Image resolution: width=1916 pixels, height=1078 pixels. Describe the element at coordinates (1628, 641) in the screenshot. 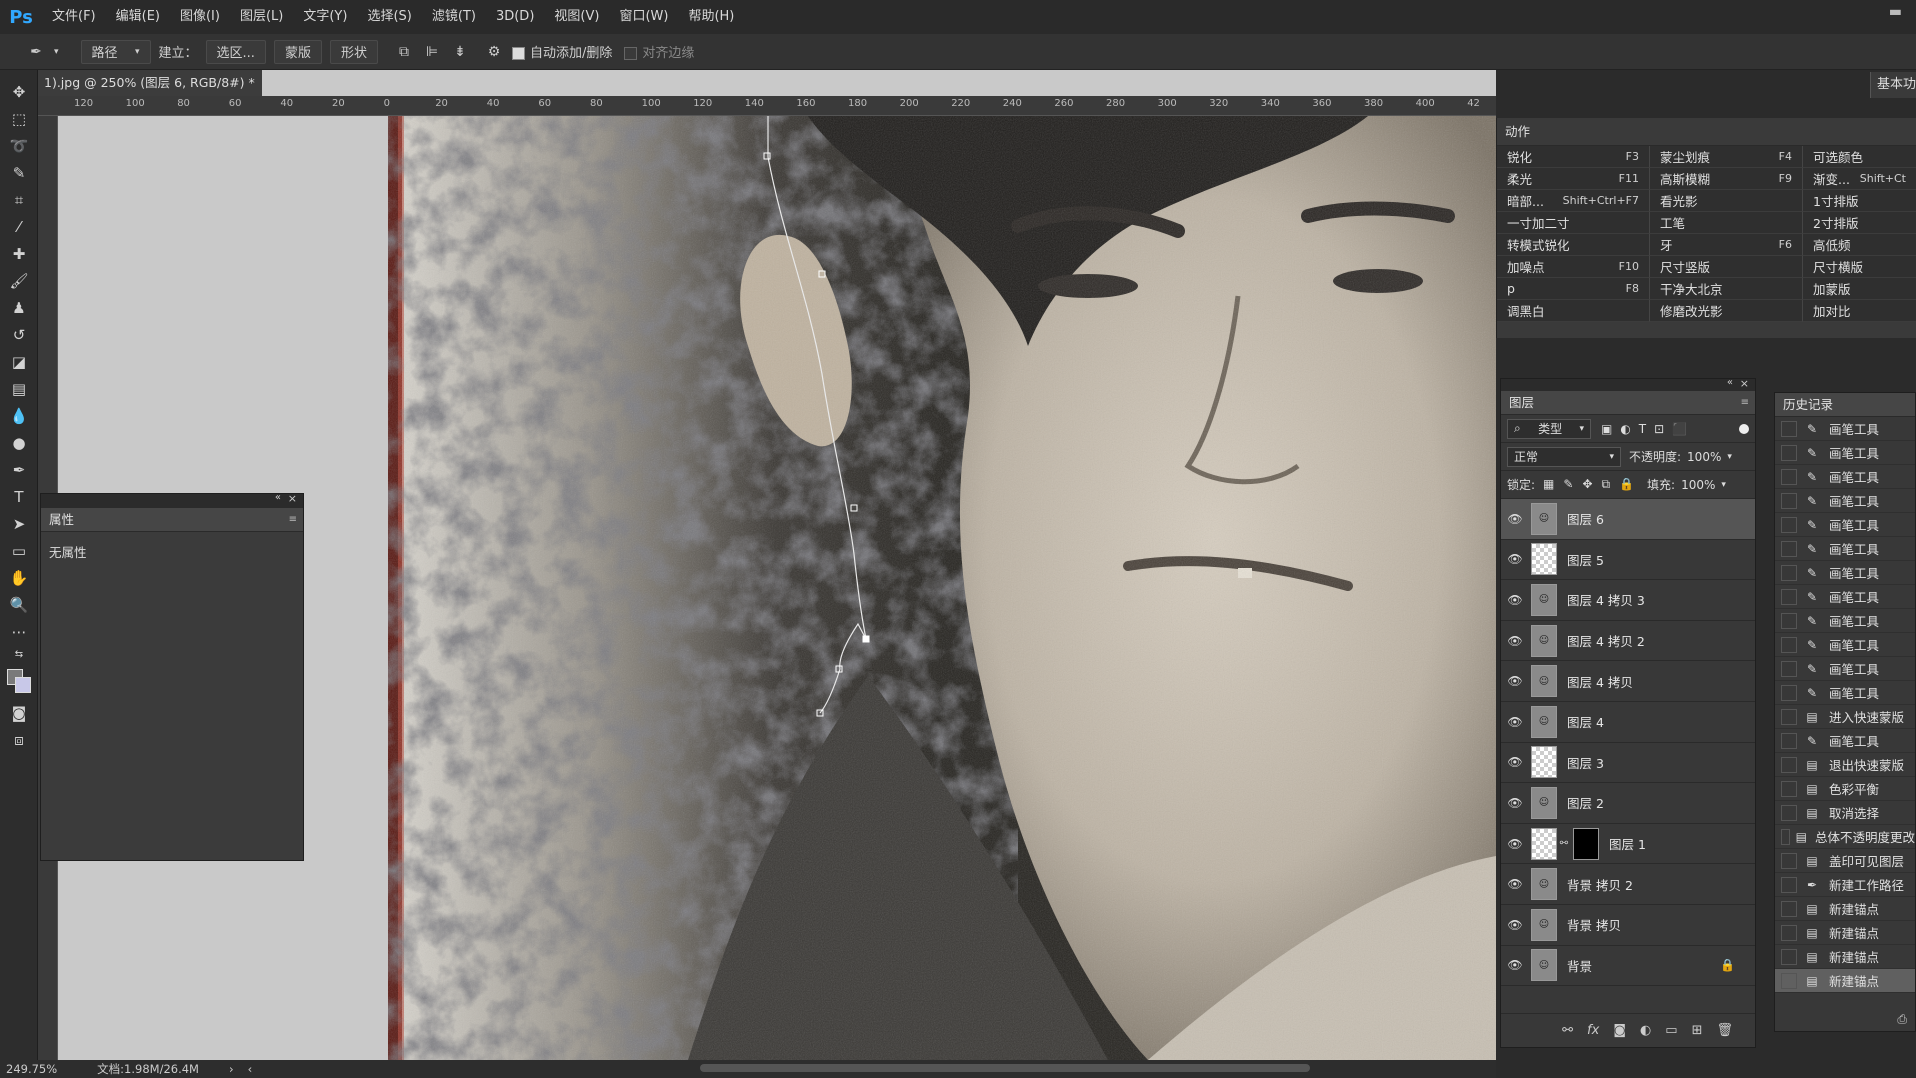

I see `layer-row: 👁 ☺ 图层 4 拷贝 2` at that location.